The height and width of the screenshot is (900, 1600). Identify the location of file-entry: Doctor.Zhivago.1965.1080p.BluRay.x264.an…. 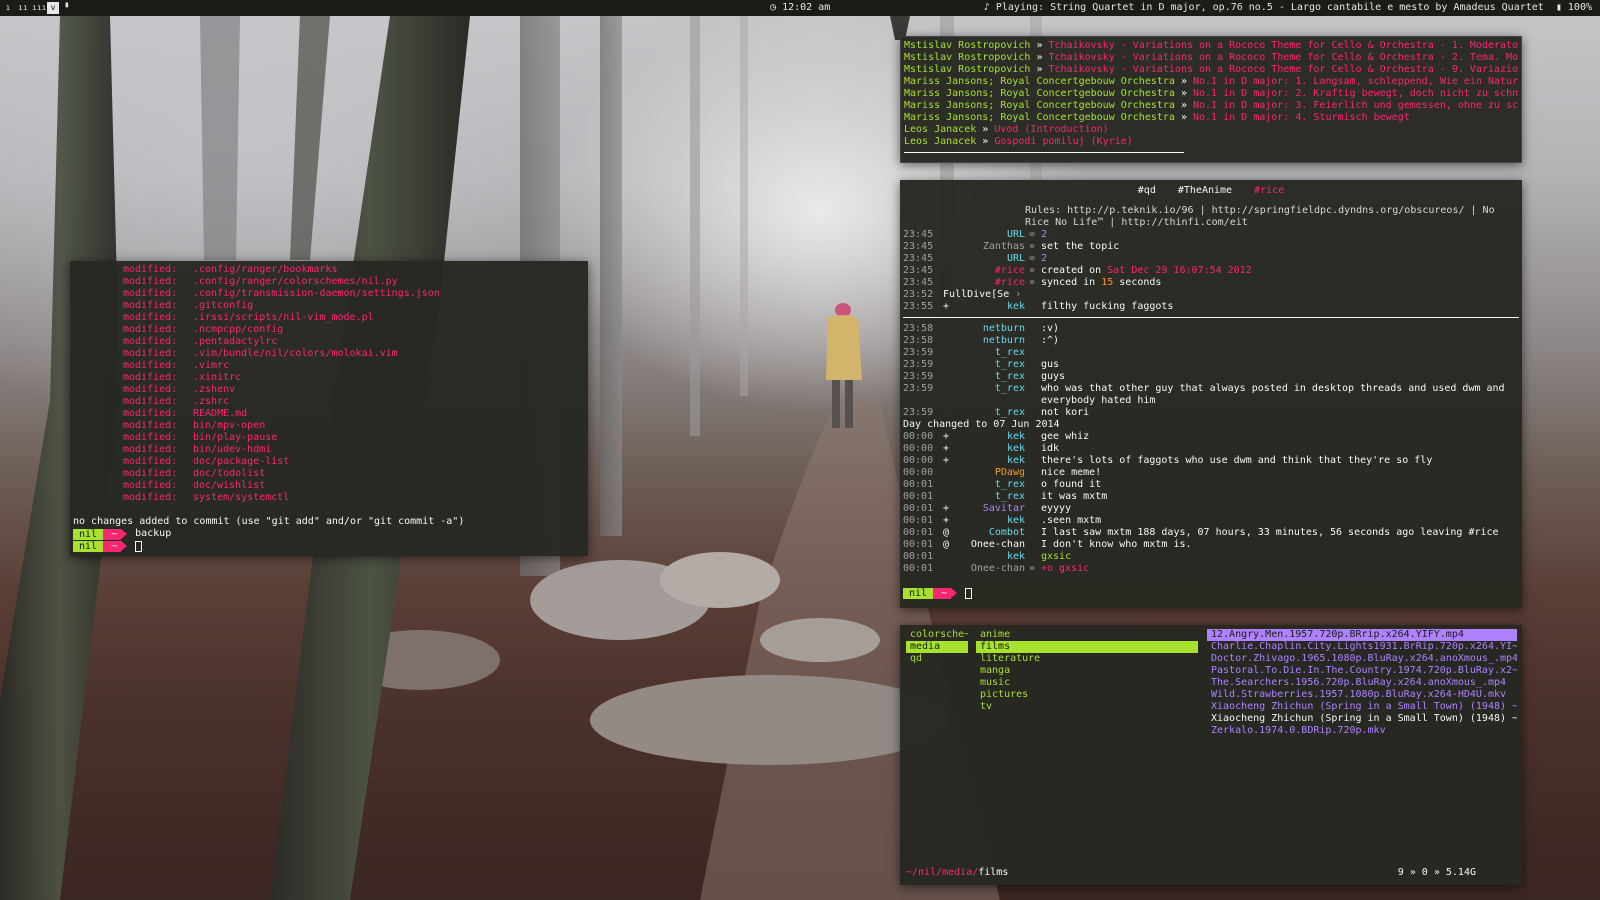
(1362, 659).